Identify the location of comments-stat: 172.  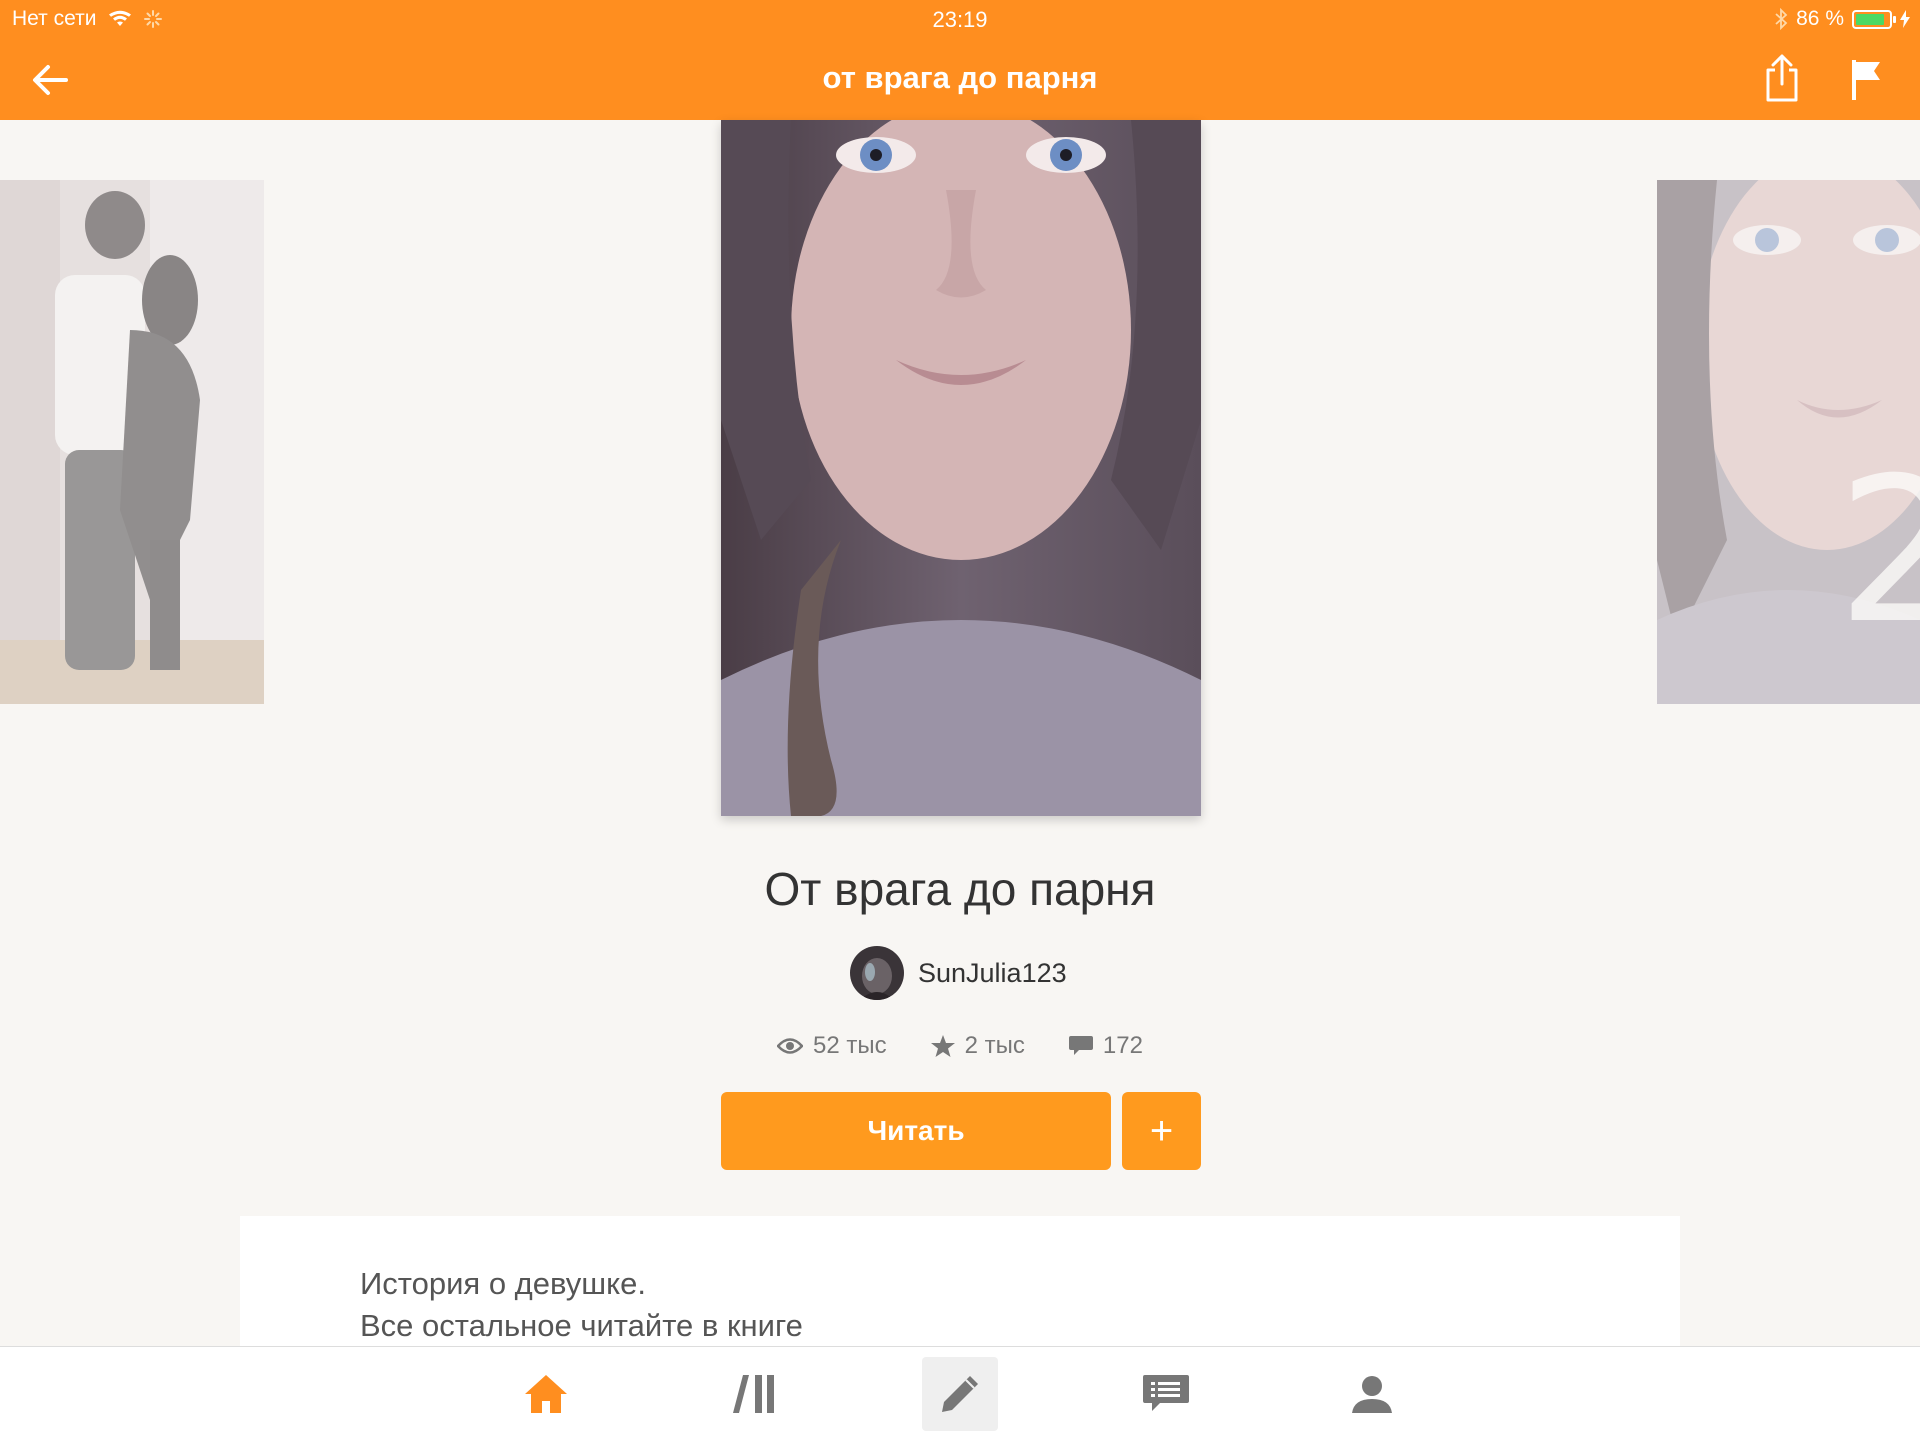
(1105, 1046).